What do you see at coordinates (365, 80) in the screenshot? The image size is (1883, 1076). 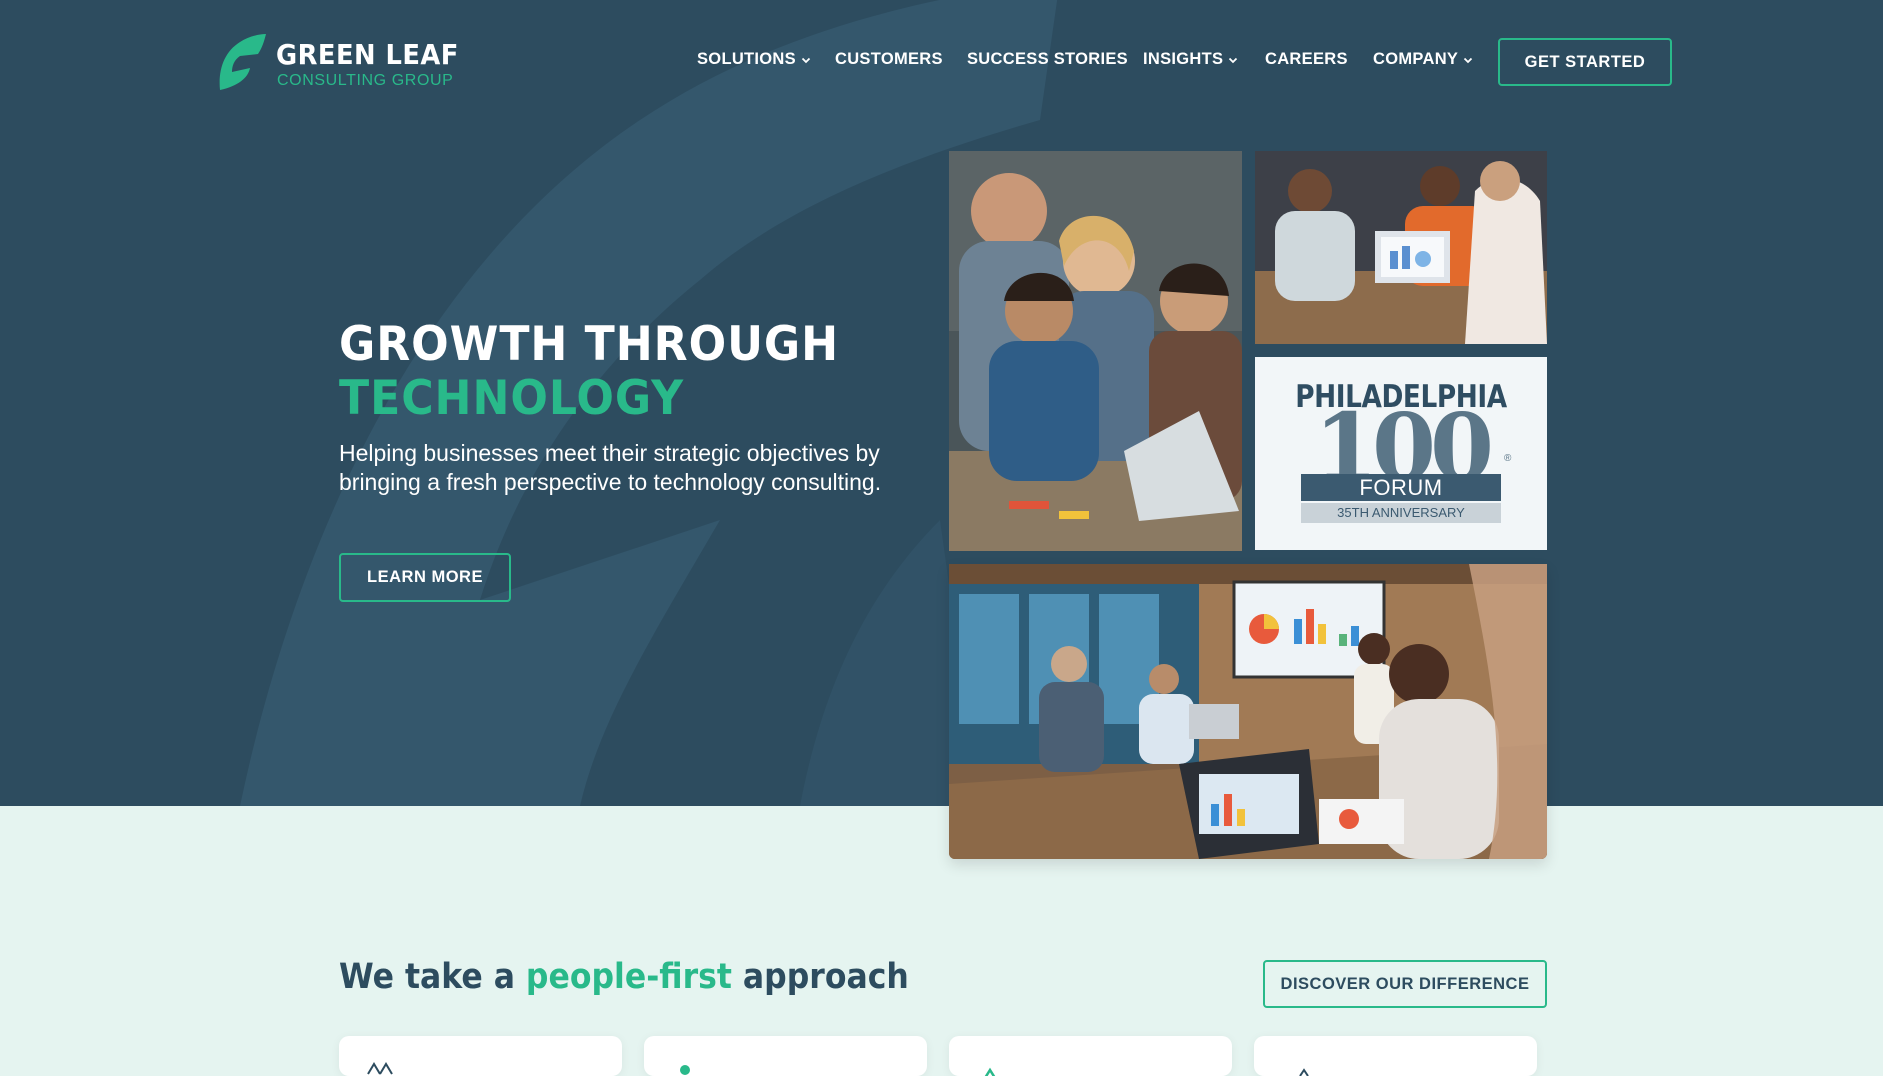 I see `brand-subtitle: CONSULTING GROUP` at bounding box center [365, 80].